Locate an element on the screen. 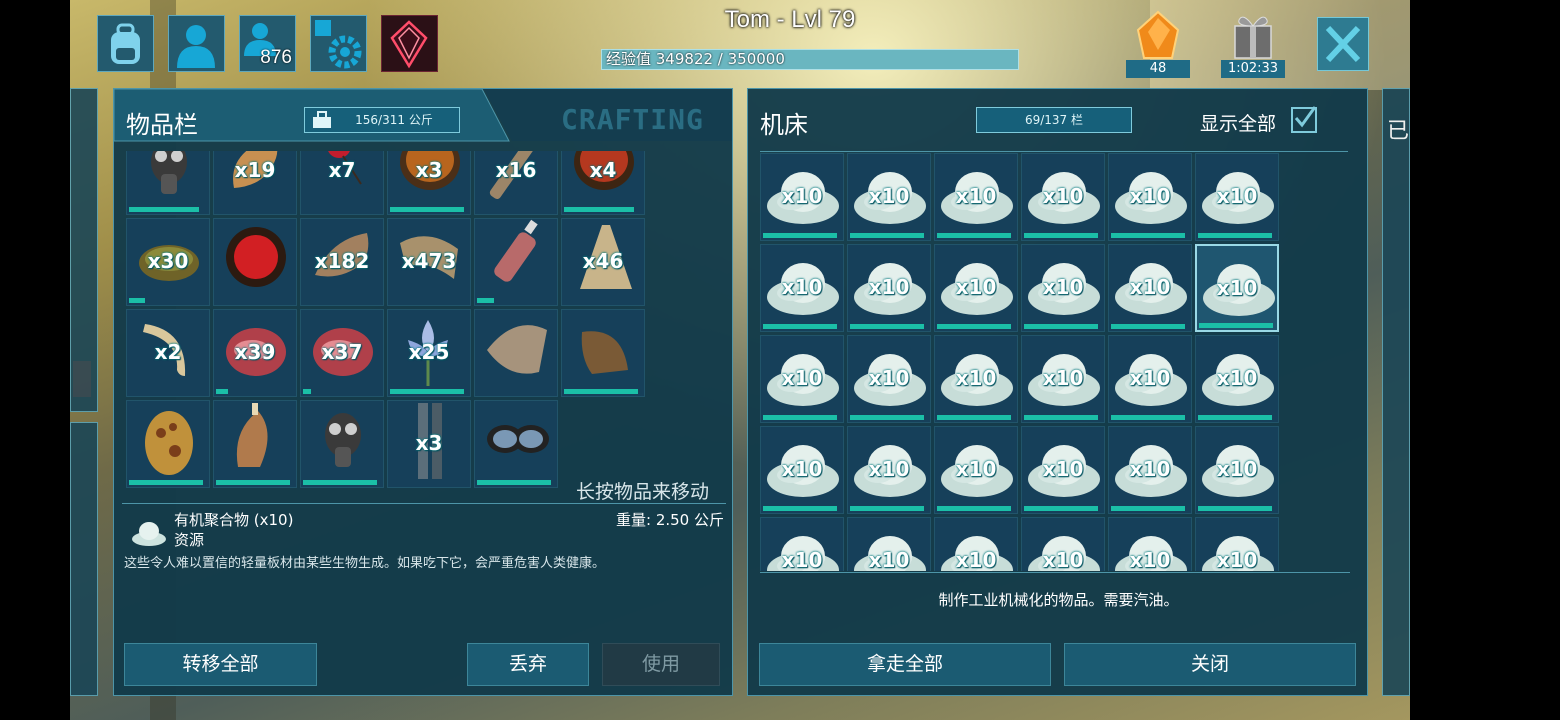  inventory-title: 物品栏 is located at coordinates (162, 125).